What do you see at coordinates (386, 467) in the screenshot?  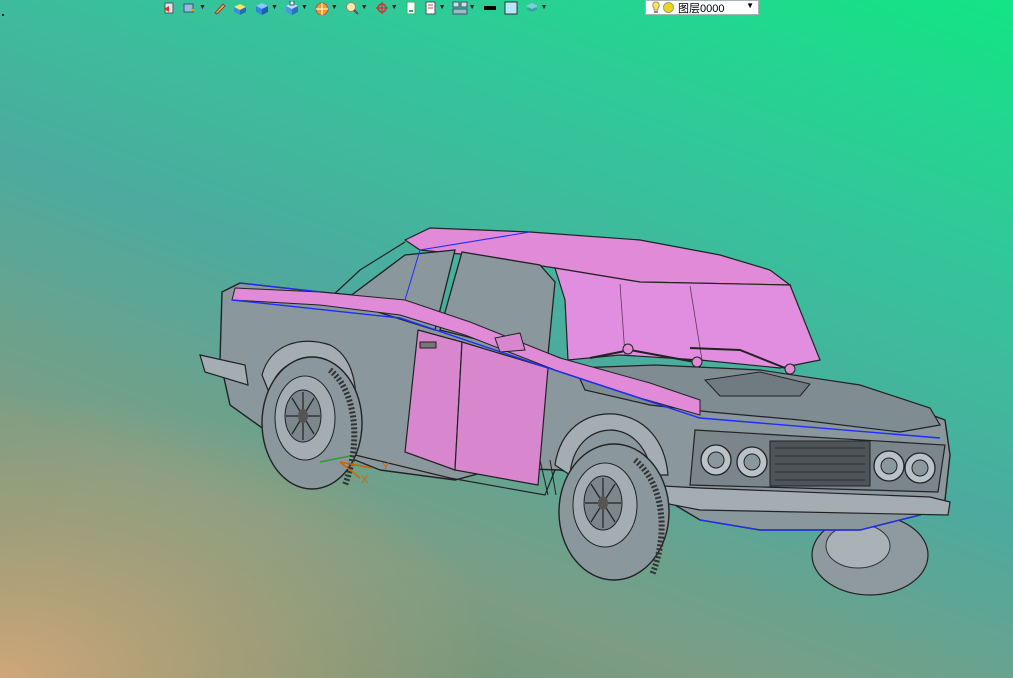 I see `axis-label-y: Y` at bounding box center [386, 467].